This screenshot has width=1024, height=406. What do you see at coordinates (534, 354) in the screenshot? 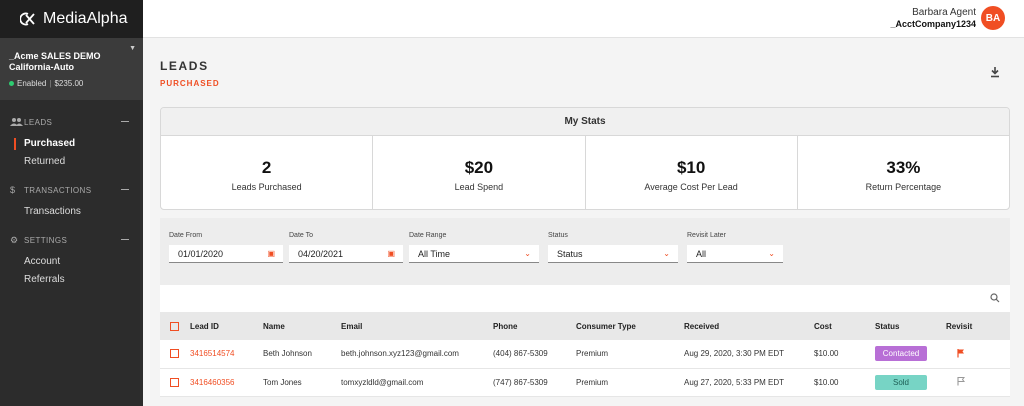
I see `lead-phone: (404) 867-5309` at bounding box center [534, 354].